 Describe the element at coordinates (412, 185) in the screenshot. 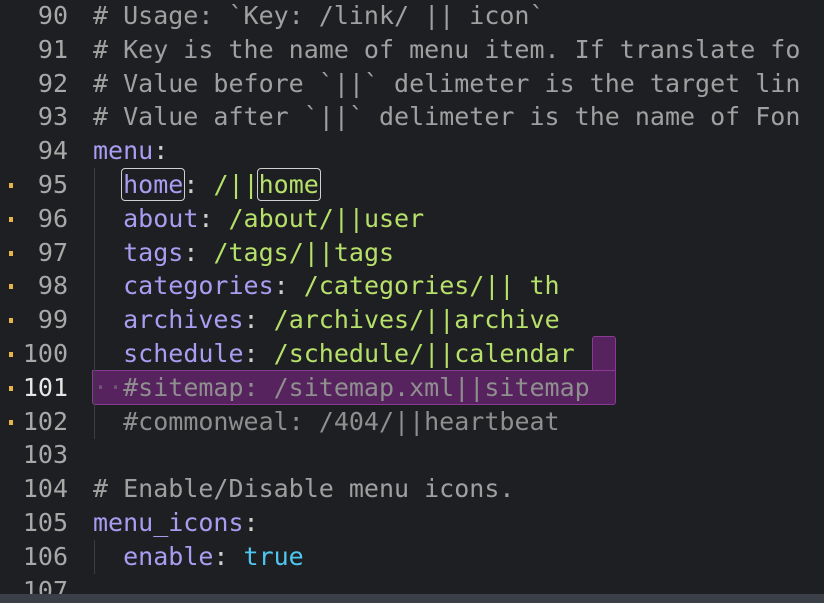

I see `code-line-95: 95 home: /||home` at that location.